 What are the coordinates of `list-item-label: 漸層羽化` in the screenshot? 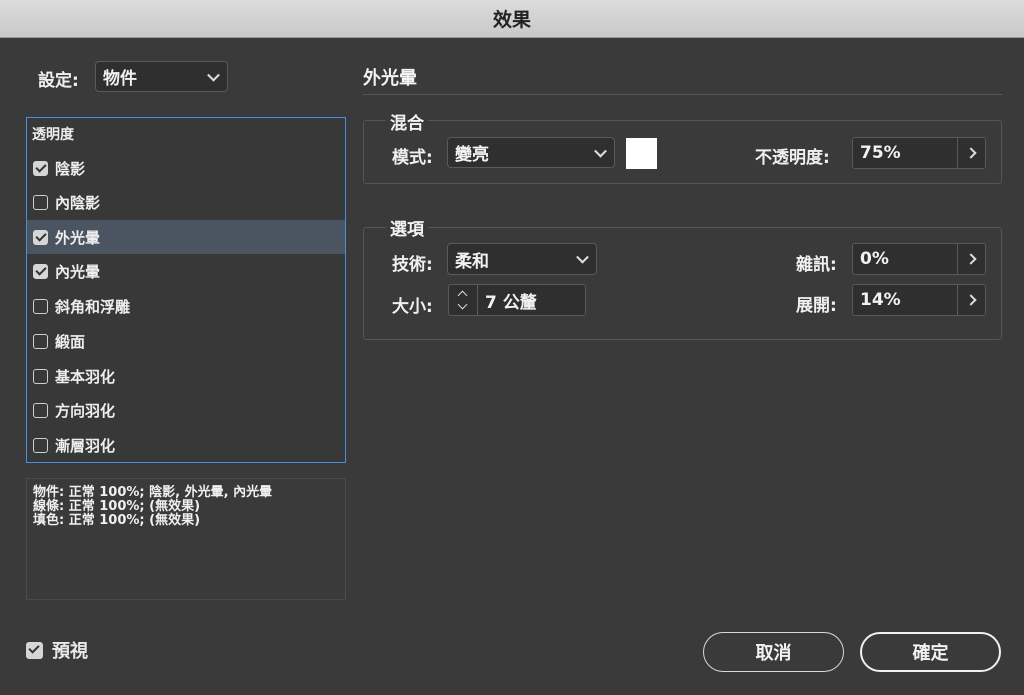 It's located at (85, 445).